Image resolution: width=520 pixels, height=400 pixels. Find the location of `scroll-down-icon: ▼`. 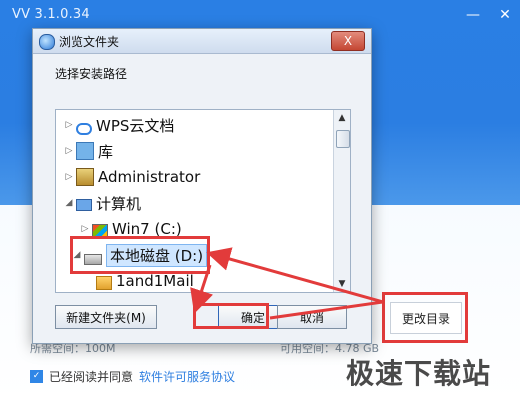

scroll-down-icon: ▼ is located at coordinates (342, 284).